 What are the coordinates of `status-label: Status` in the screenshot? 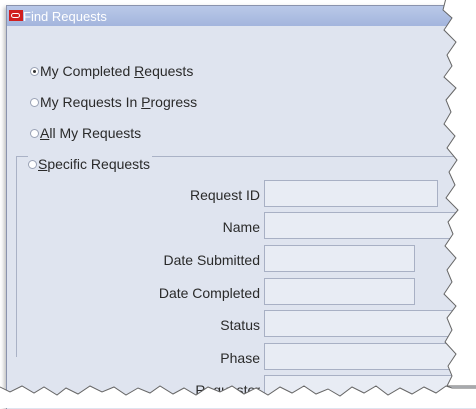 It's located at (240, 325).